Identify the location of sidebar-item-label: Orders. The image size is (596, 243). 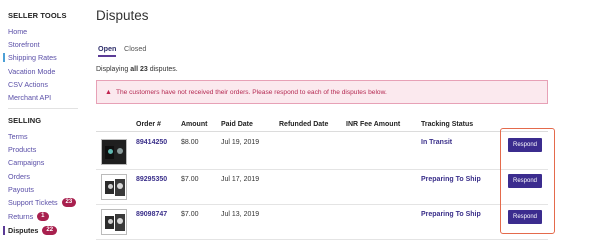
(19, 176).